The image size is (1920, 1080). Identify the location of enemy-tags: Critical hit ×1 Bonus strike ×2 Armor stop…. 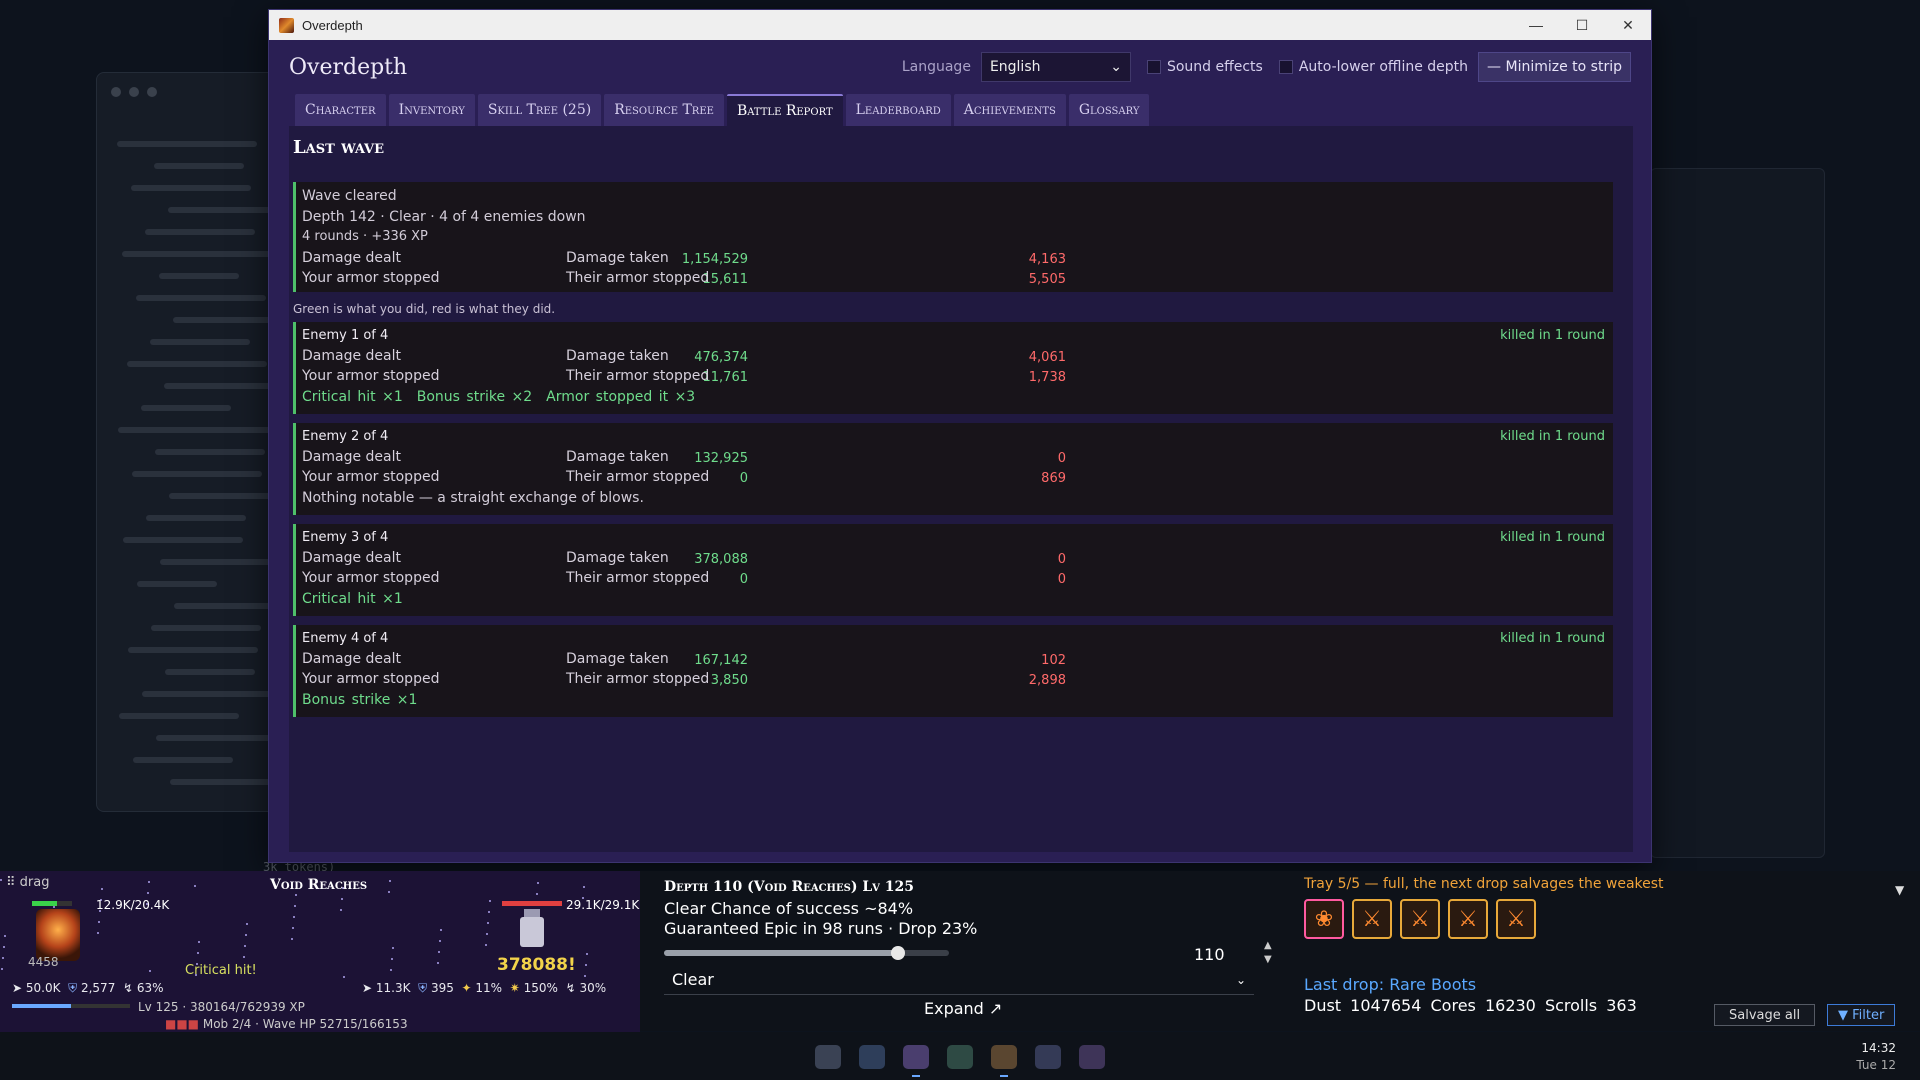
(505, 397).